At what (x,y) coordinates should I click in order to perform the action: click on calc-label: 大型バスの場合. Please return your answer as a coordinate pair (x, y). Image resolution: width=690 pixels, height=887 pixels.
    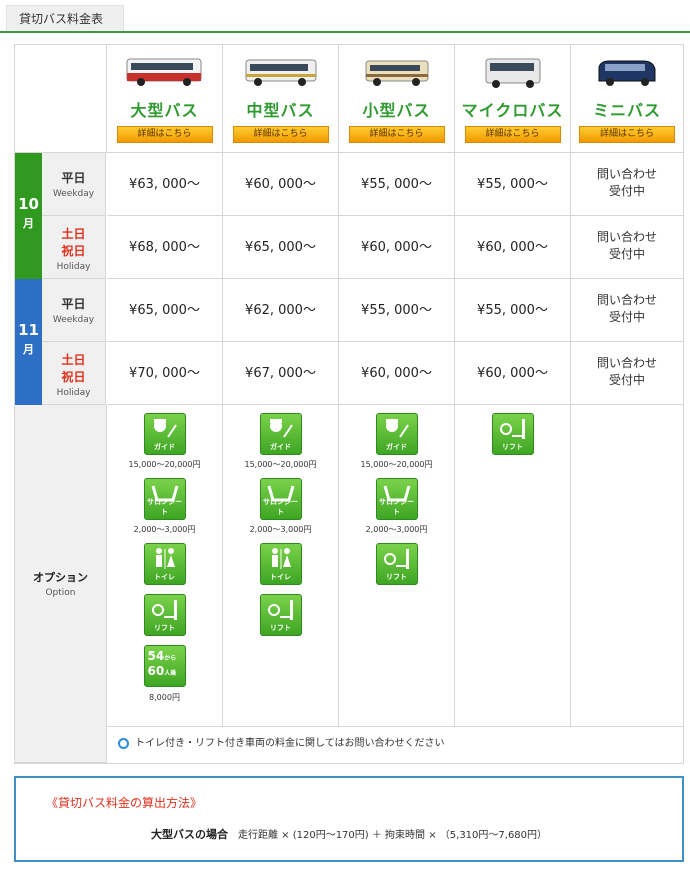
    Looking at the image, I should click on (189, 834).